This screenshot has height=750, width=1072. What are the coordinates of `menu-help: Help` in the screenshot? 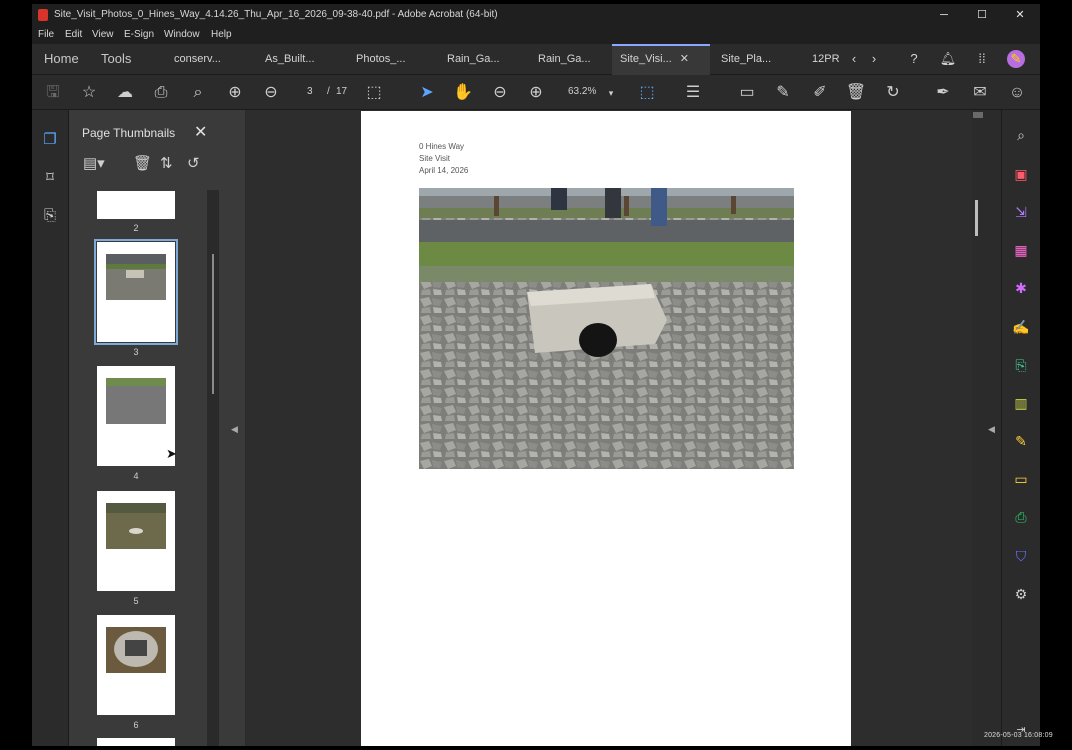 It's located at (221, 34).